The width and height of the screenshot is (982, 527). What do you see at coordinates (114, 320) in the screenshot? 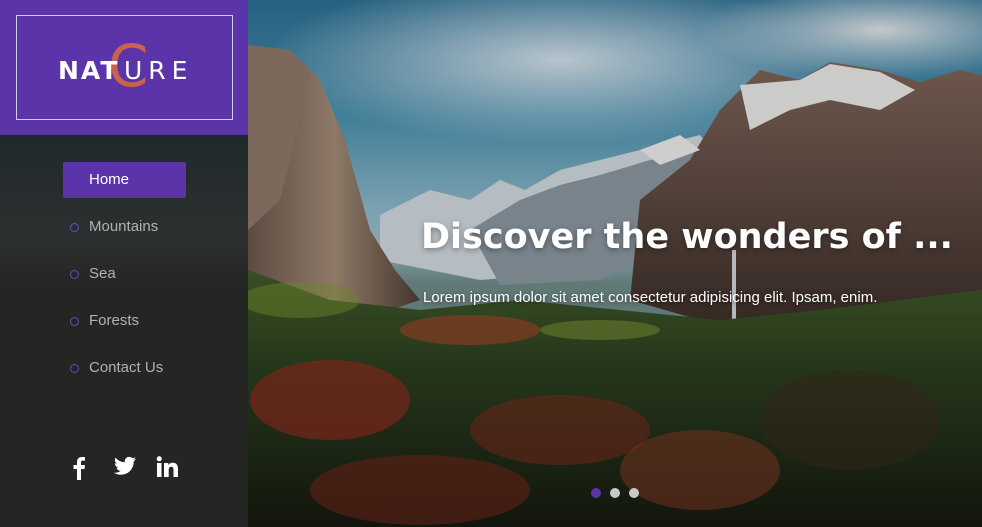
I see `nav-item-label: Forests` at bounding box center [114, 320].